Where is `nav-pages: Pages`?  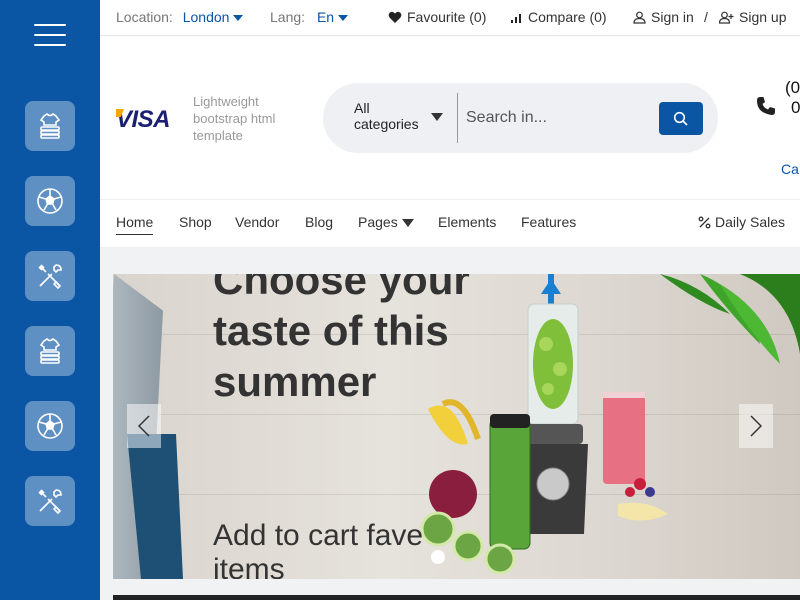
nav-pages: Pages is located at coordinates (386, 222).